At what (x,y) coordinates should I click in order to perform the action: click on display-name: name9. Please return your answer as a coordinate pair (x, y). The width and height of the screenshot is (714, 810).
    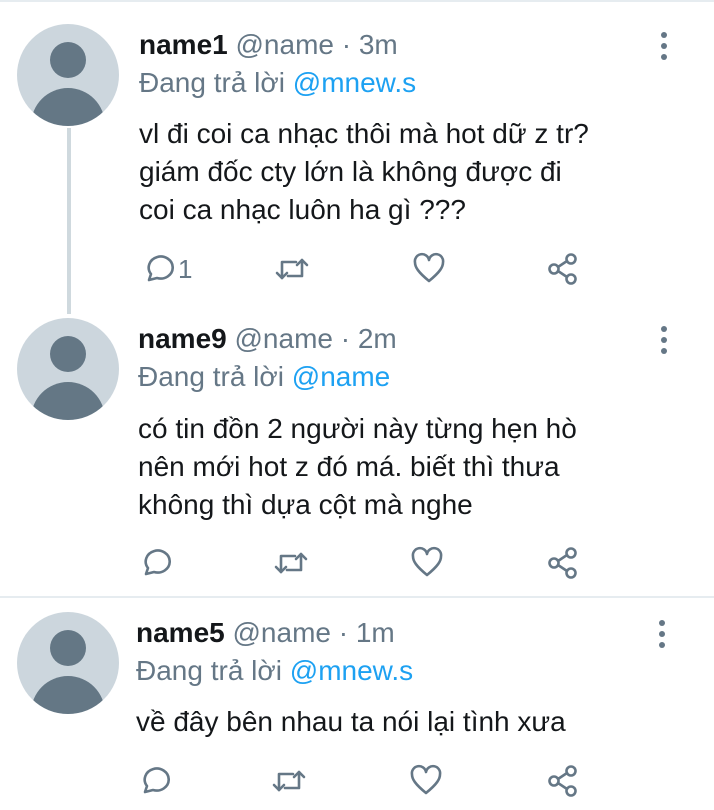
    Looking at the image, I should click on (182, 338).